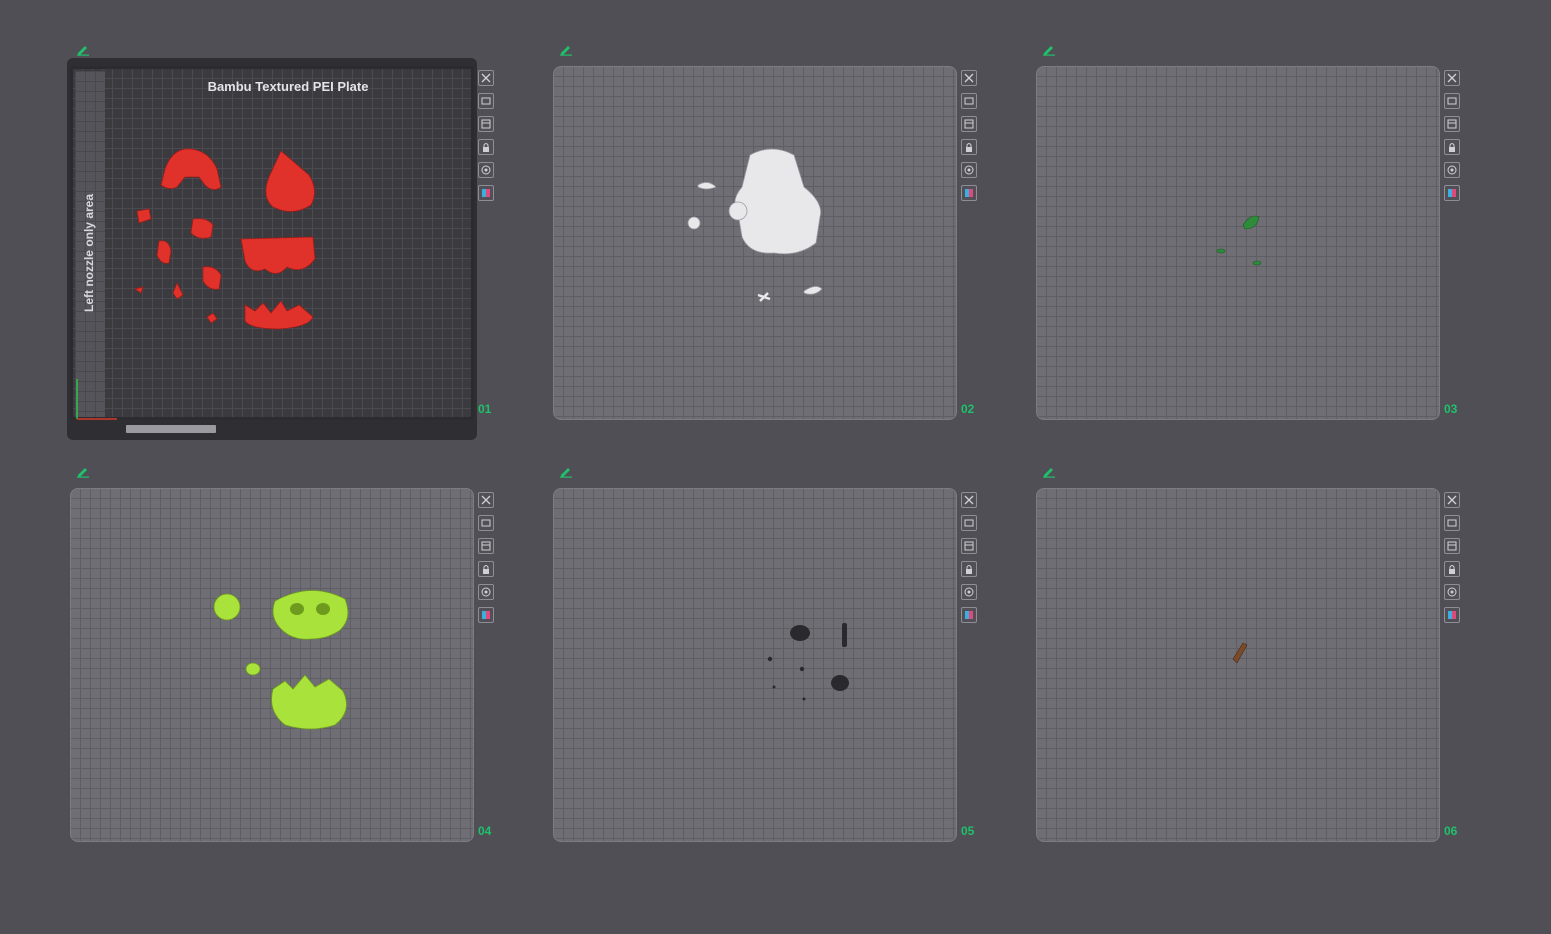  I want to click on plate-number: 02, so click(968, 409).